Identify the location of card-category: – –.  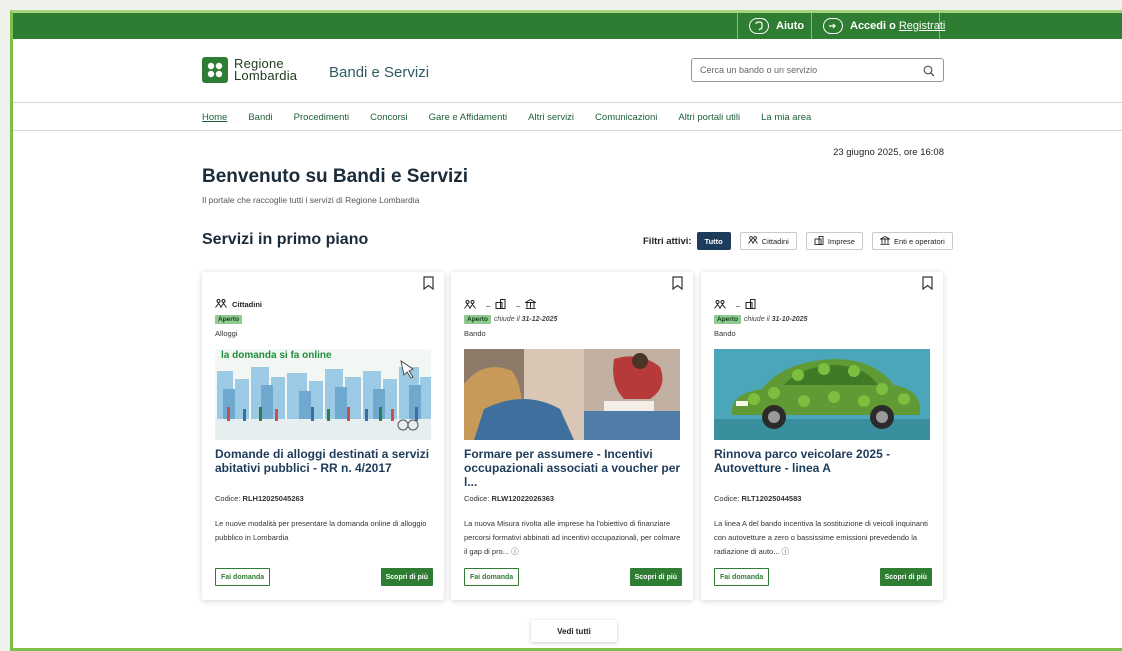
(502, 304).